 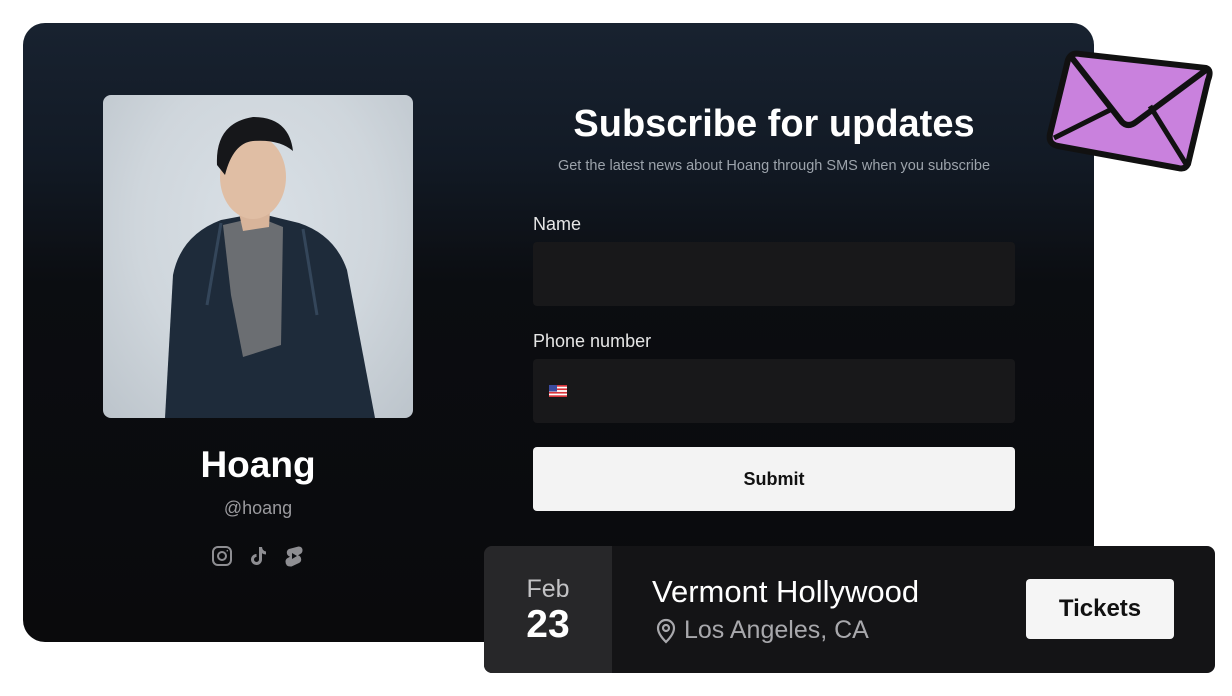 What do you see at coordinates (558, 391) in the screenshot?
I see `us-flag-icon` at bounding box center [558, 391].